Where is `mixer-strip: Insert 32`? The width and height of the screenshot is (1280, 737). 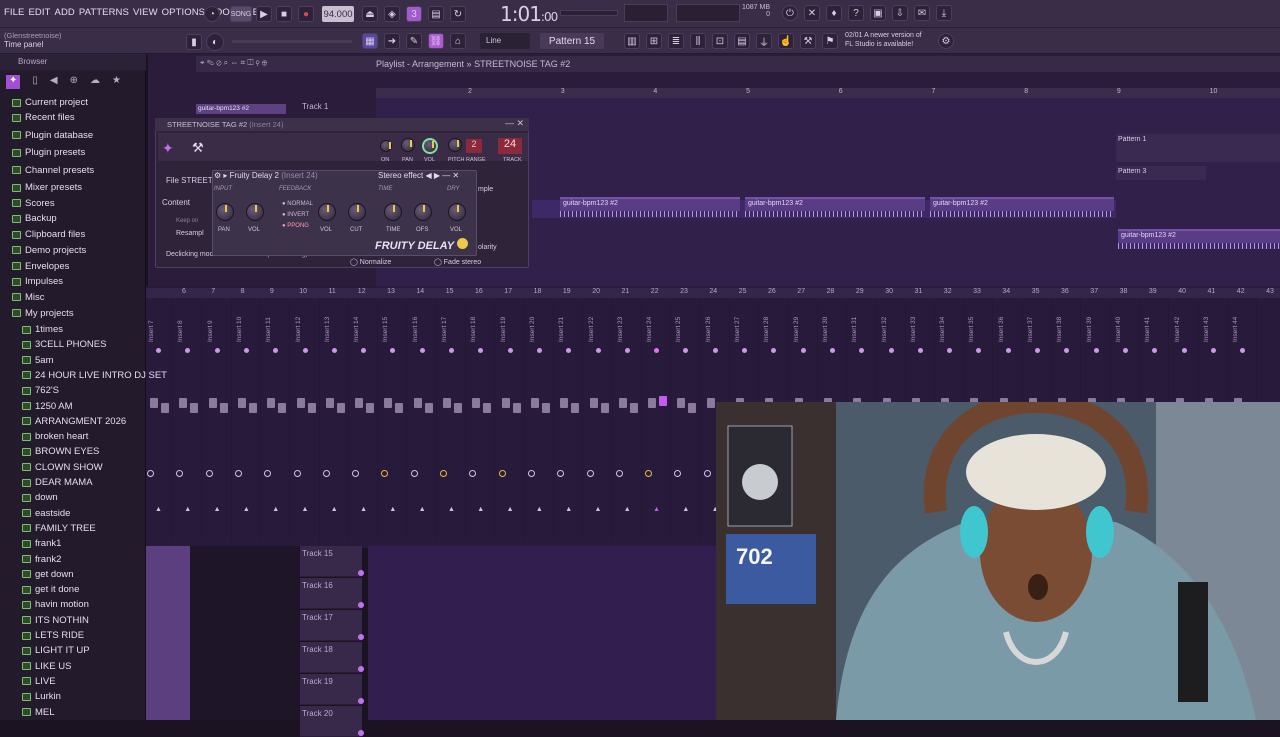
mixer-strip: Insert 32 is located at coordinates (892, 356).